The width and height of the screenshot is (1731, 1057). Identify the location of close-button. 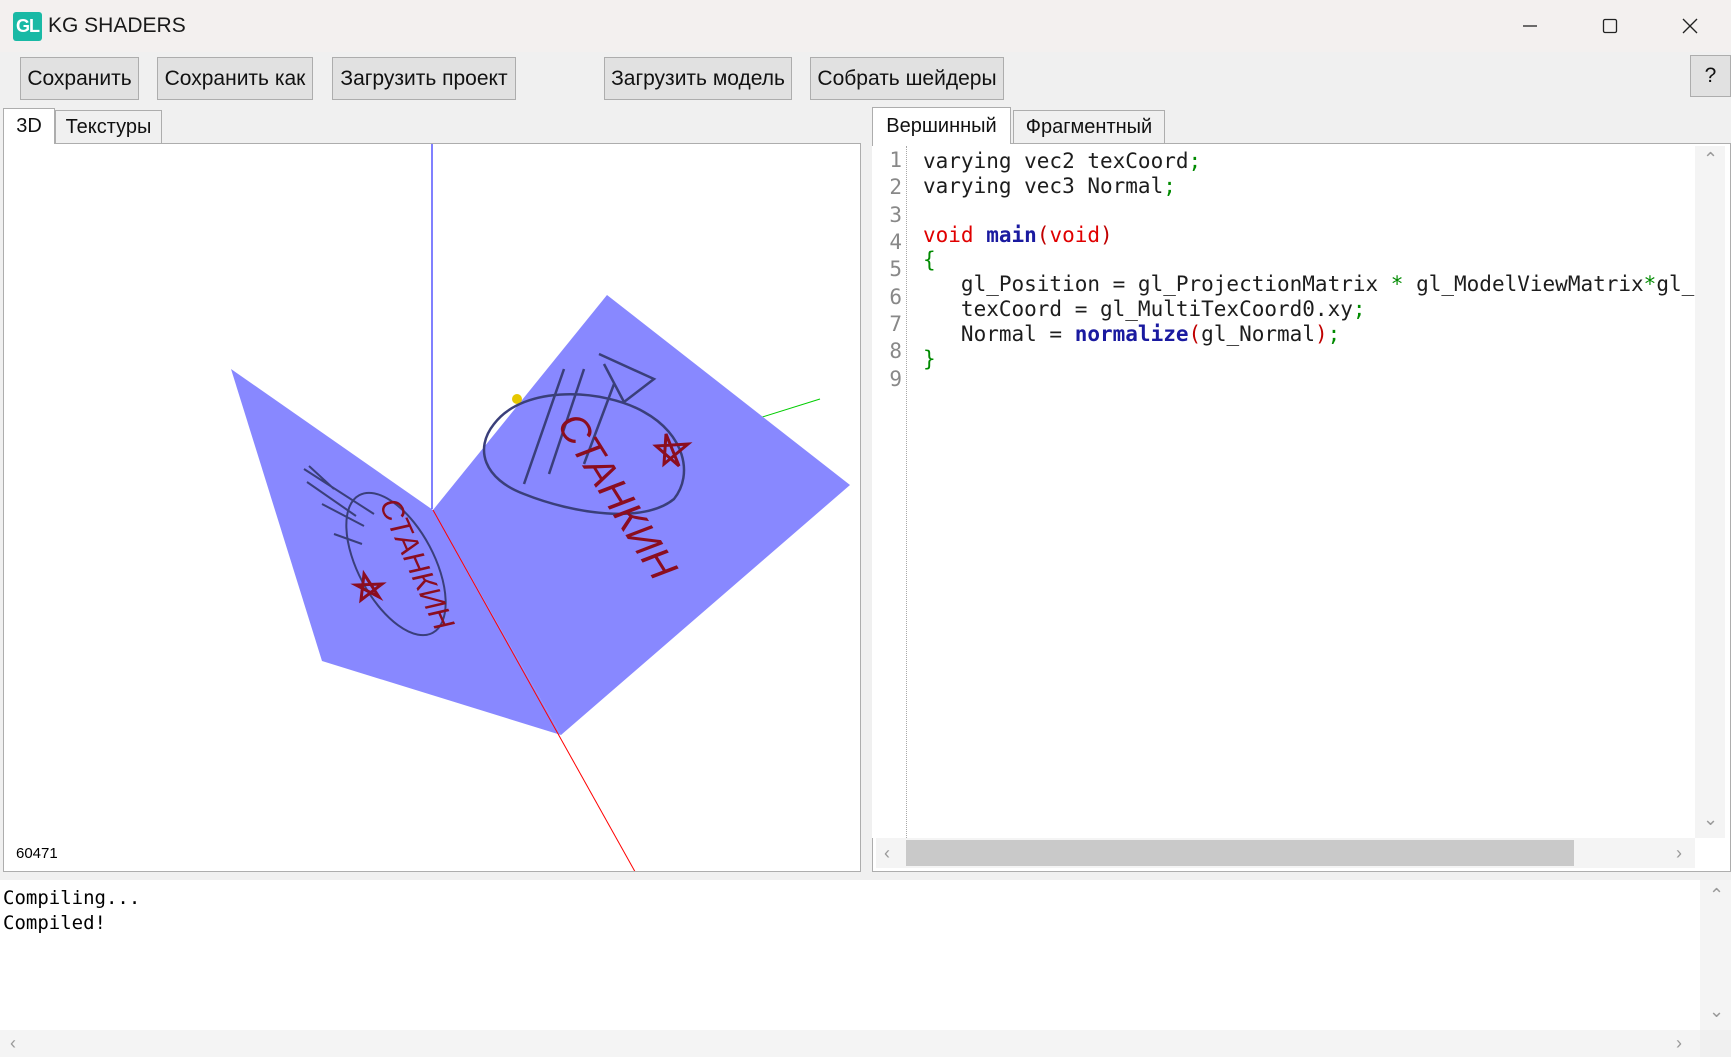
(1690, 26).